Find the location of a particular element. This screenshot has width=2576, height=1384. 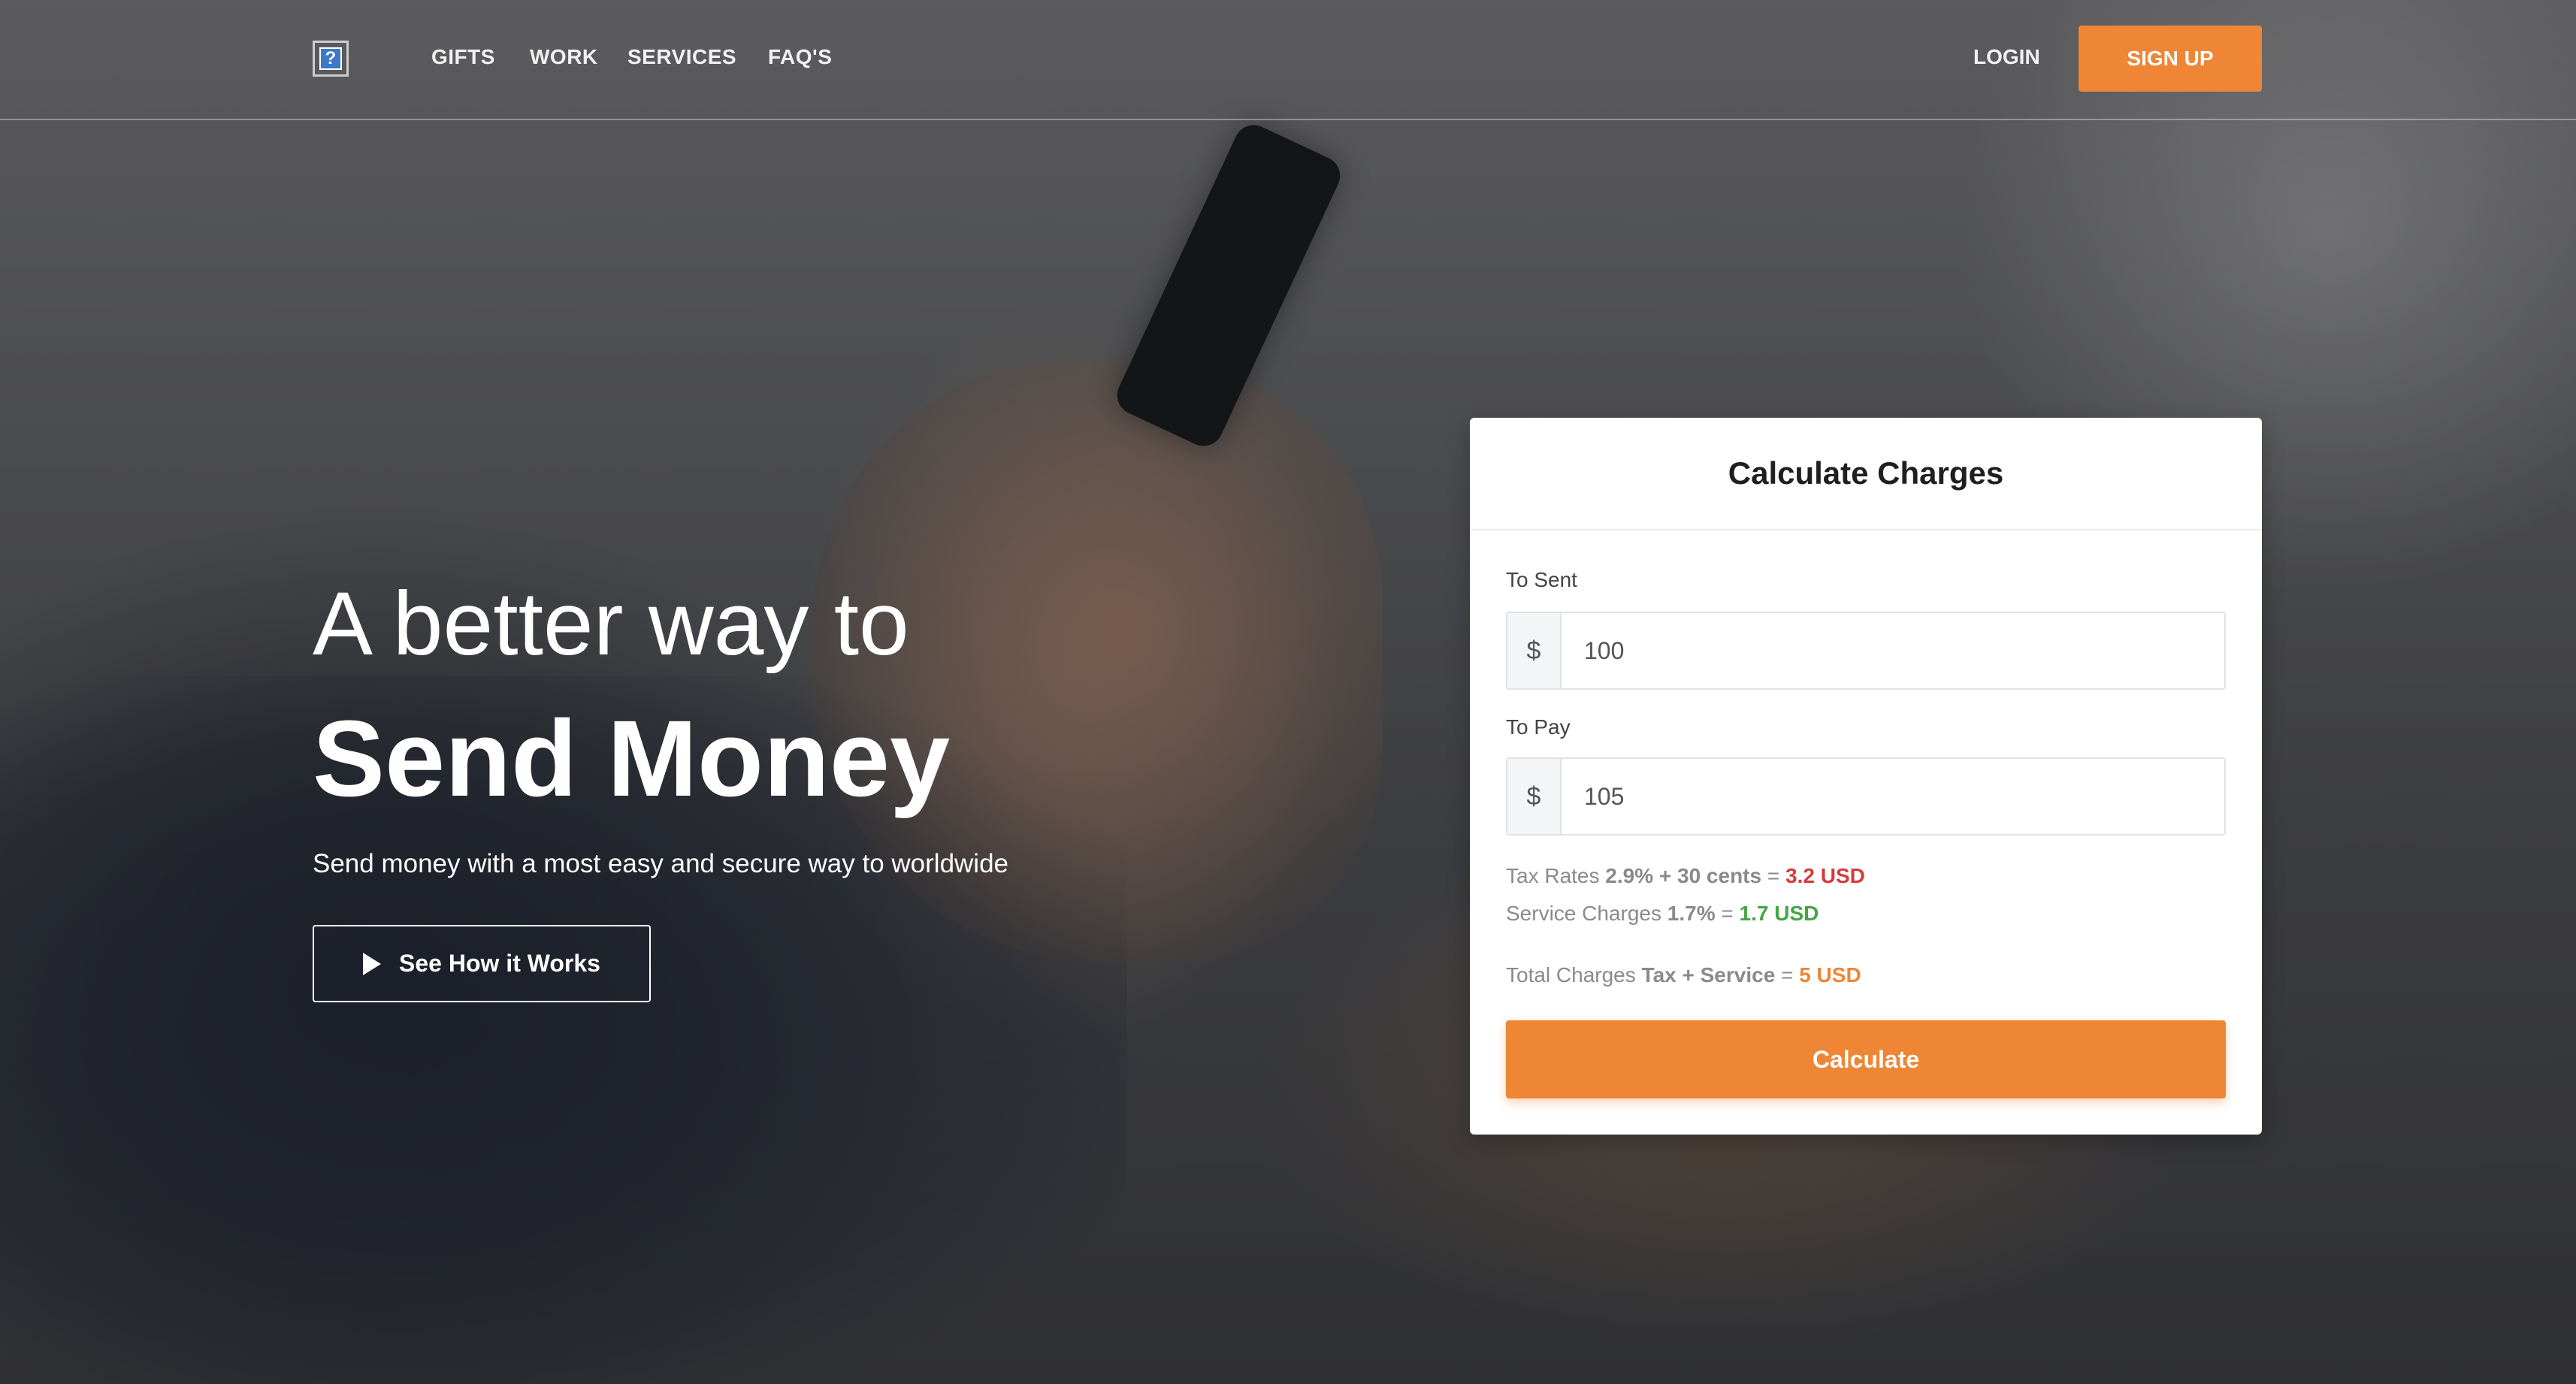

hero-title-line2: Send Money is located at coordinates (632, 758).